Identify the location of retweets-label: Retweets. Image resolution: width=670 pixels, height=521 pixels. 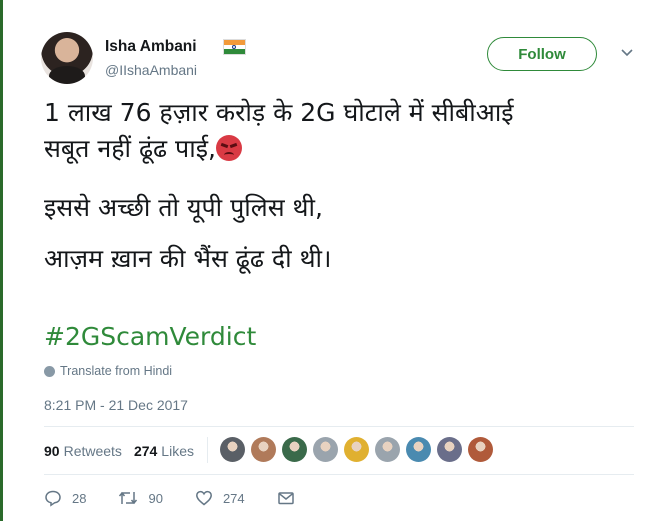
(93, 451).